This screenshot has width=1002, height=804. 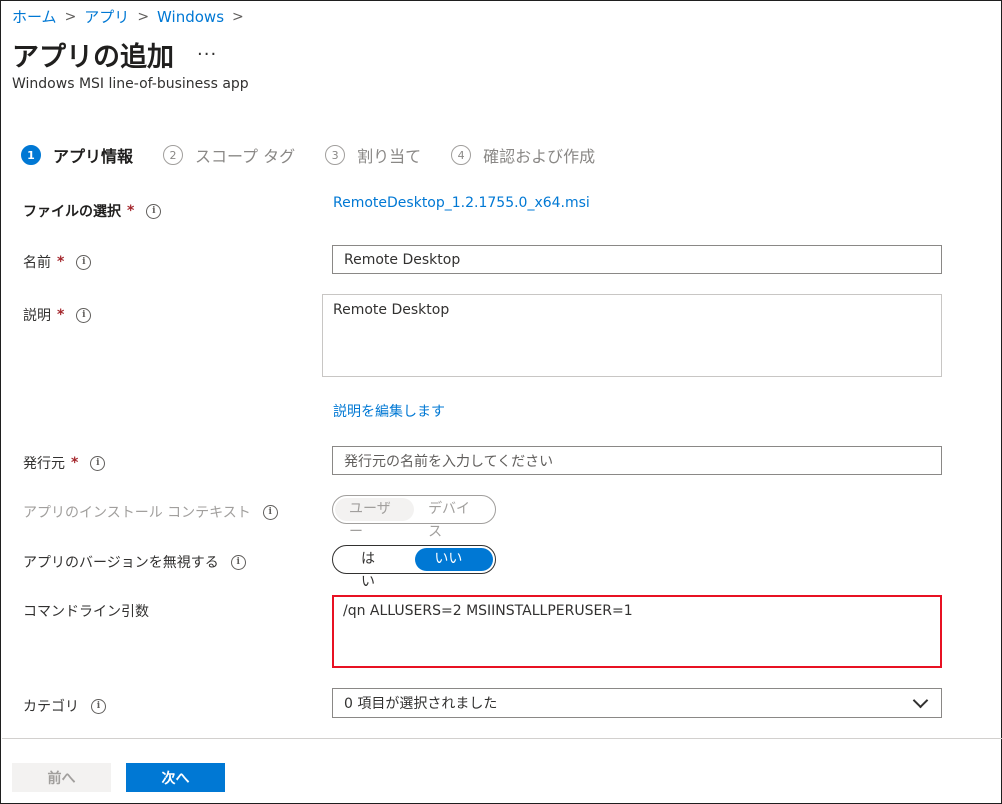 I want to click on label-text: アプリのバージョンを無視する, so click(x=121, y=563).